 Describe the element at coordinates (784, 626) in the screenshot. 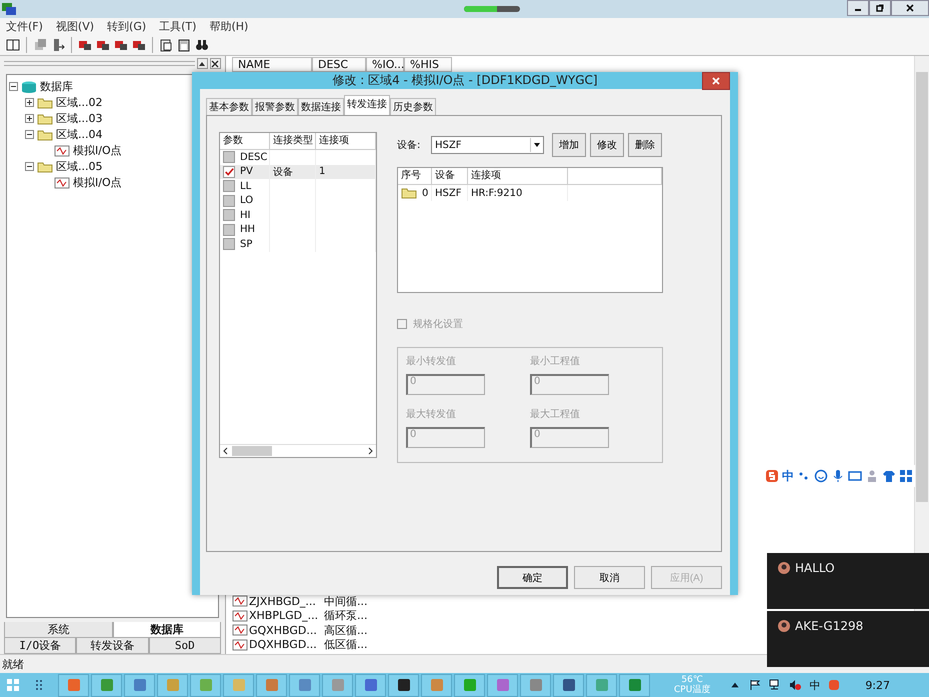

I see `user-icon` at that location.